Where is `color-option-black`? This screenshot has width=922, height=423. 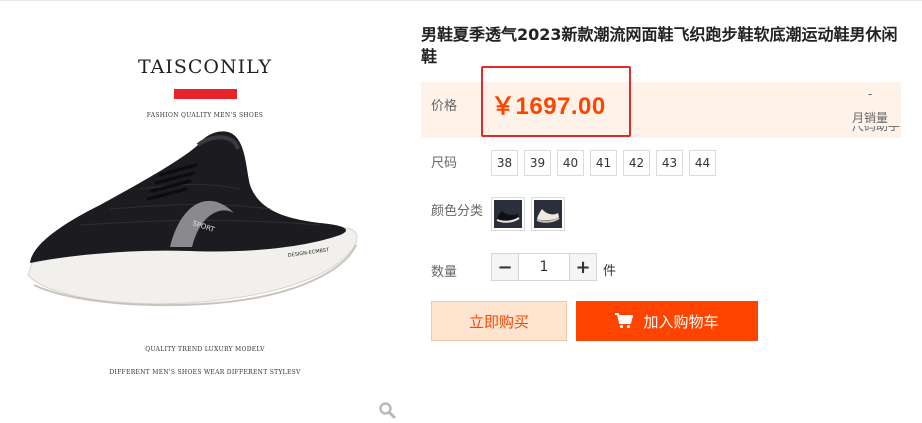 color-option-black is located at coordinates (508, 214).